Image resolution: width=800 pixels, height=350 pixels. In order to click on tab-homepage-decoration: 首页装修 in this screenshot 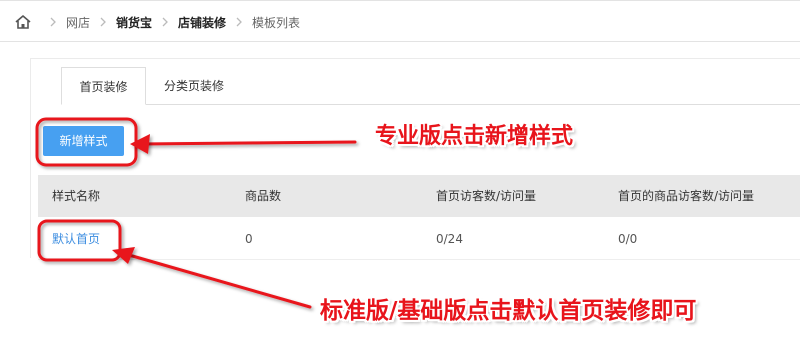, I will do `click(103, 86)`.